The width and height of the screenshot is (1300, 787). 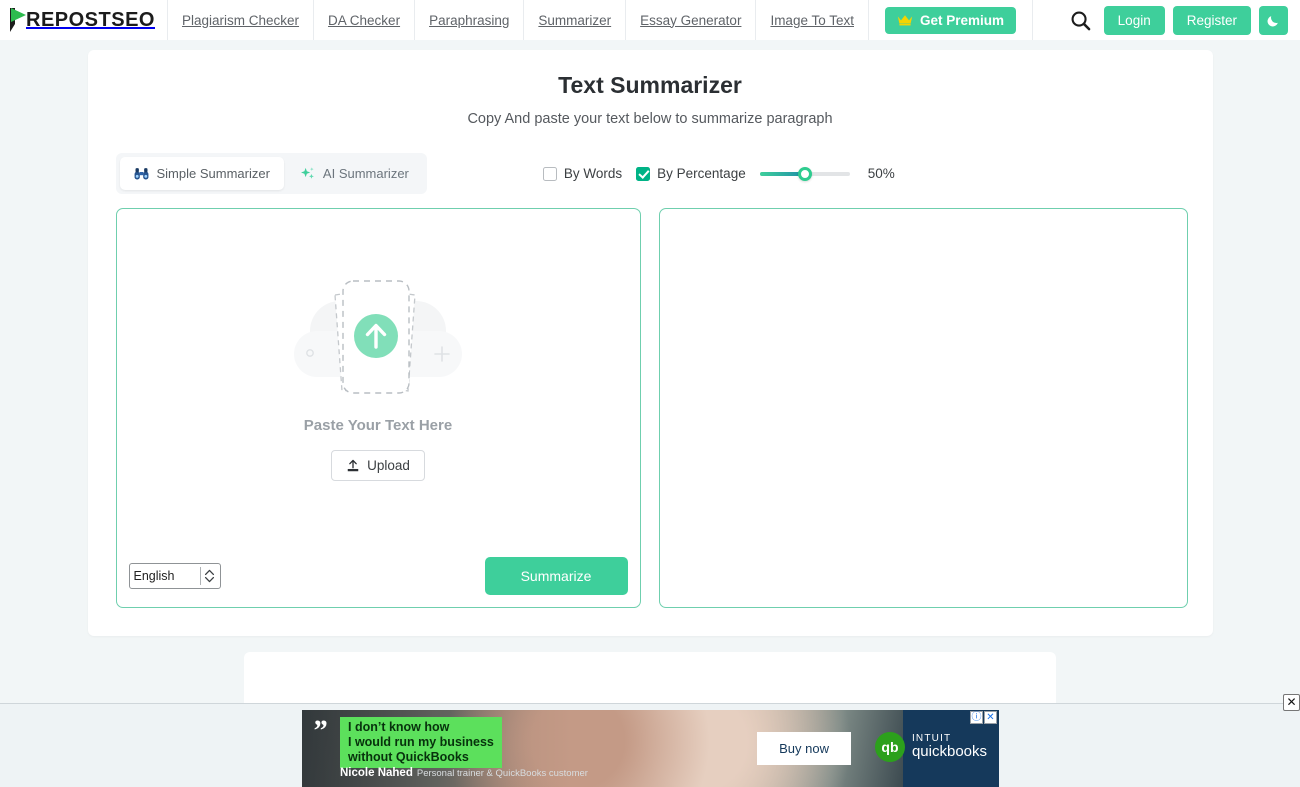 What do you see at coordinates (307, 173) in the screenshot?
I see `sparkles-icon` at bounding box center [307, 173].